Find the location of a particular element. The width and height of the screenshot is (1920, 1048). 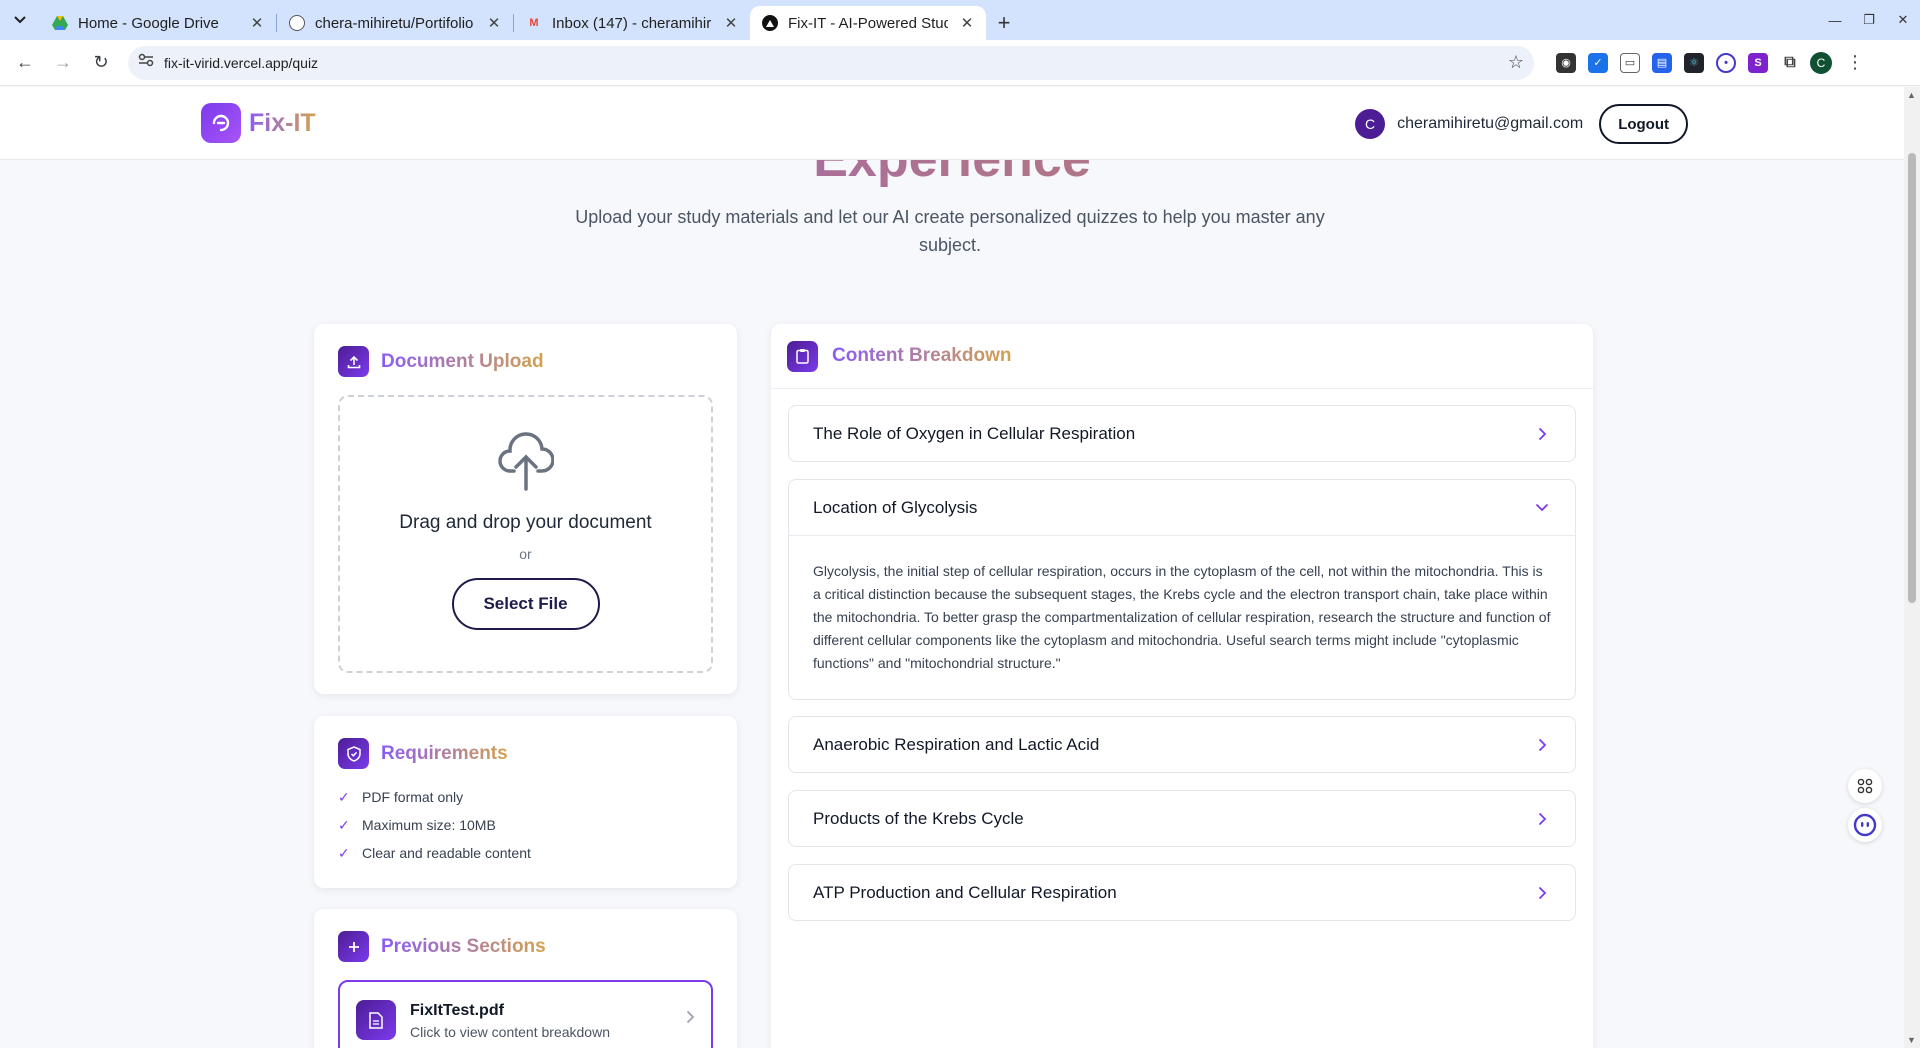

clipboard-icon is located at coordinates (802, 356).